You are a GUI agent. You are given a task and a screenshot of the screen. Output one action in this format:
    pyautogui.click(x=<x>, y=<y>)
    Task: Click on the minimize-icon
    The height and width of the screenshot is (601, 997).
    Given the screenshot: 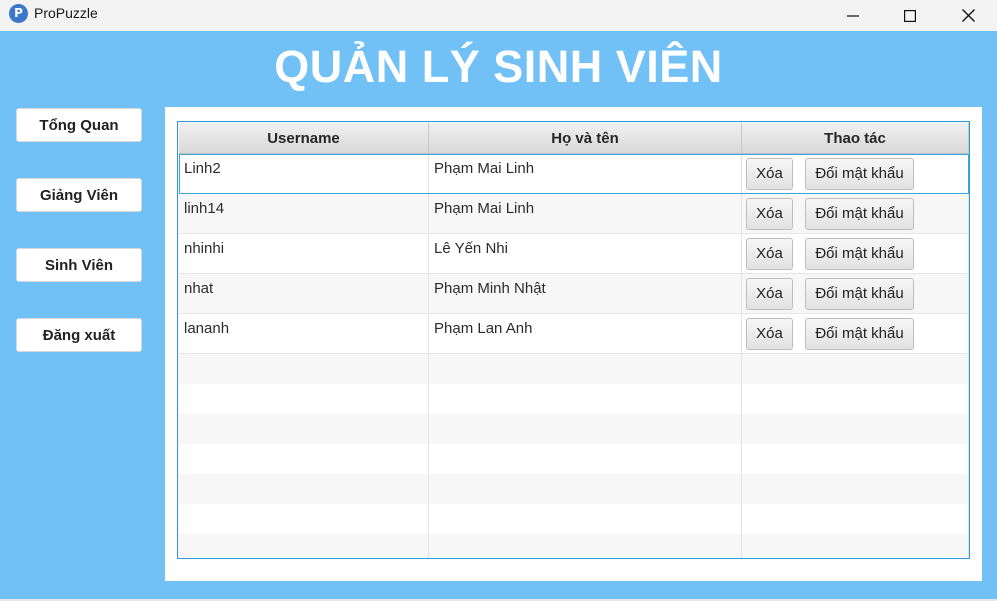 What is the action you would take?
    pyautogui.click(x=853, y=15)
    